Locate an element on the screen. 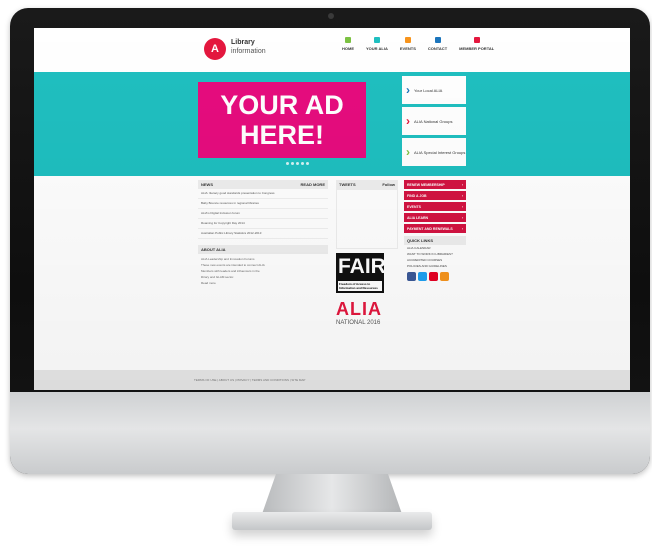 The image size is (652, 551). action-label: RENEW MEMBERSHIP is located at coordinates (426, 184).